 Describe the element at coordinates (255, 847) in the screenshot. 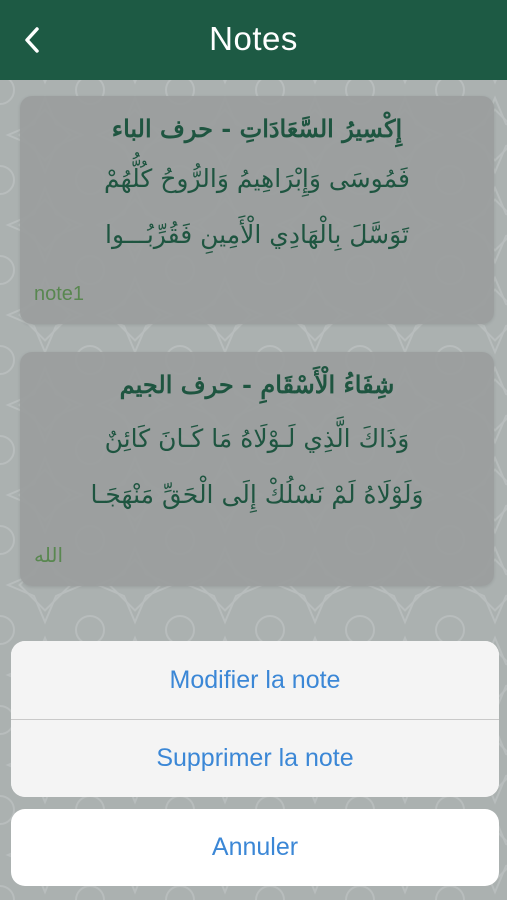

I see `cancel-button: Annuler` at that location.